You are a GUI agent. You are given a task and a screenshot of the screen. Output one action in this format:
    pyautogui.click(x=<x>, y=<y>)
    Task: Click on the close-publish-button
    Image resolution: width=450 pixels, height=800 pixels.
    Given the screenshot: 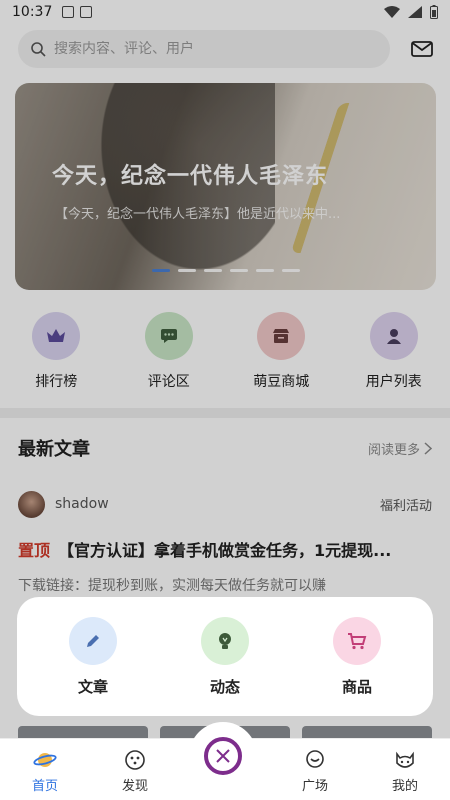 What is the action you would take?
    pyautogui.click(x=223, y=756)
    